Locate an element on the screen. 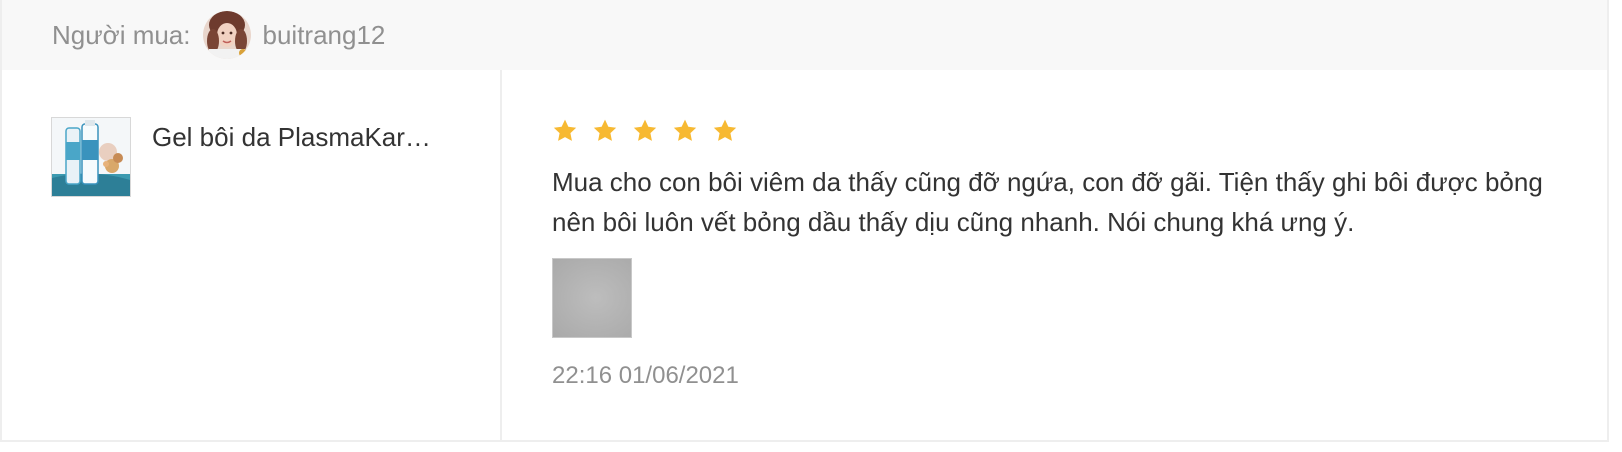 Image resolution: width=1622 pixels, height=452 pixels. review-photo is located at coordinates (592, 298).